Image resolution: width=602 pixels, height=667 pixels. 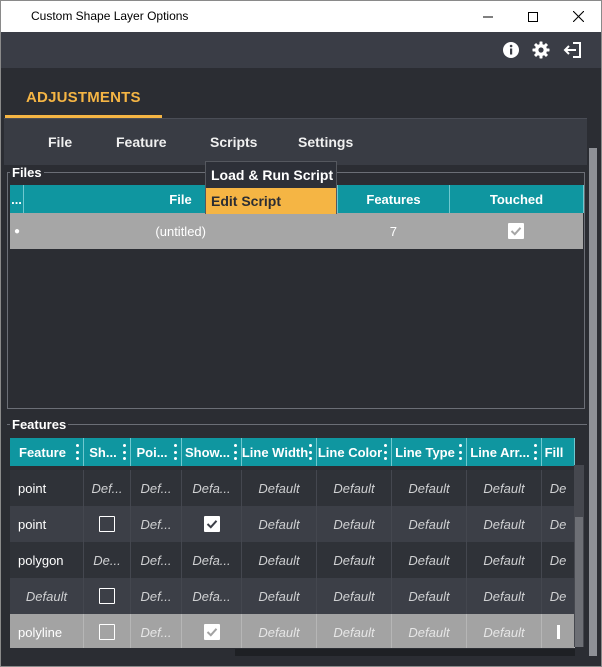 I want to click on feature-name-cell: polyline, so click(x=47, y=632).